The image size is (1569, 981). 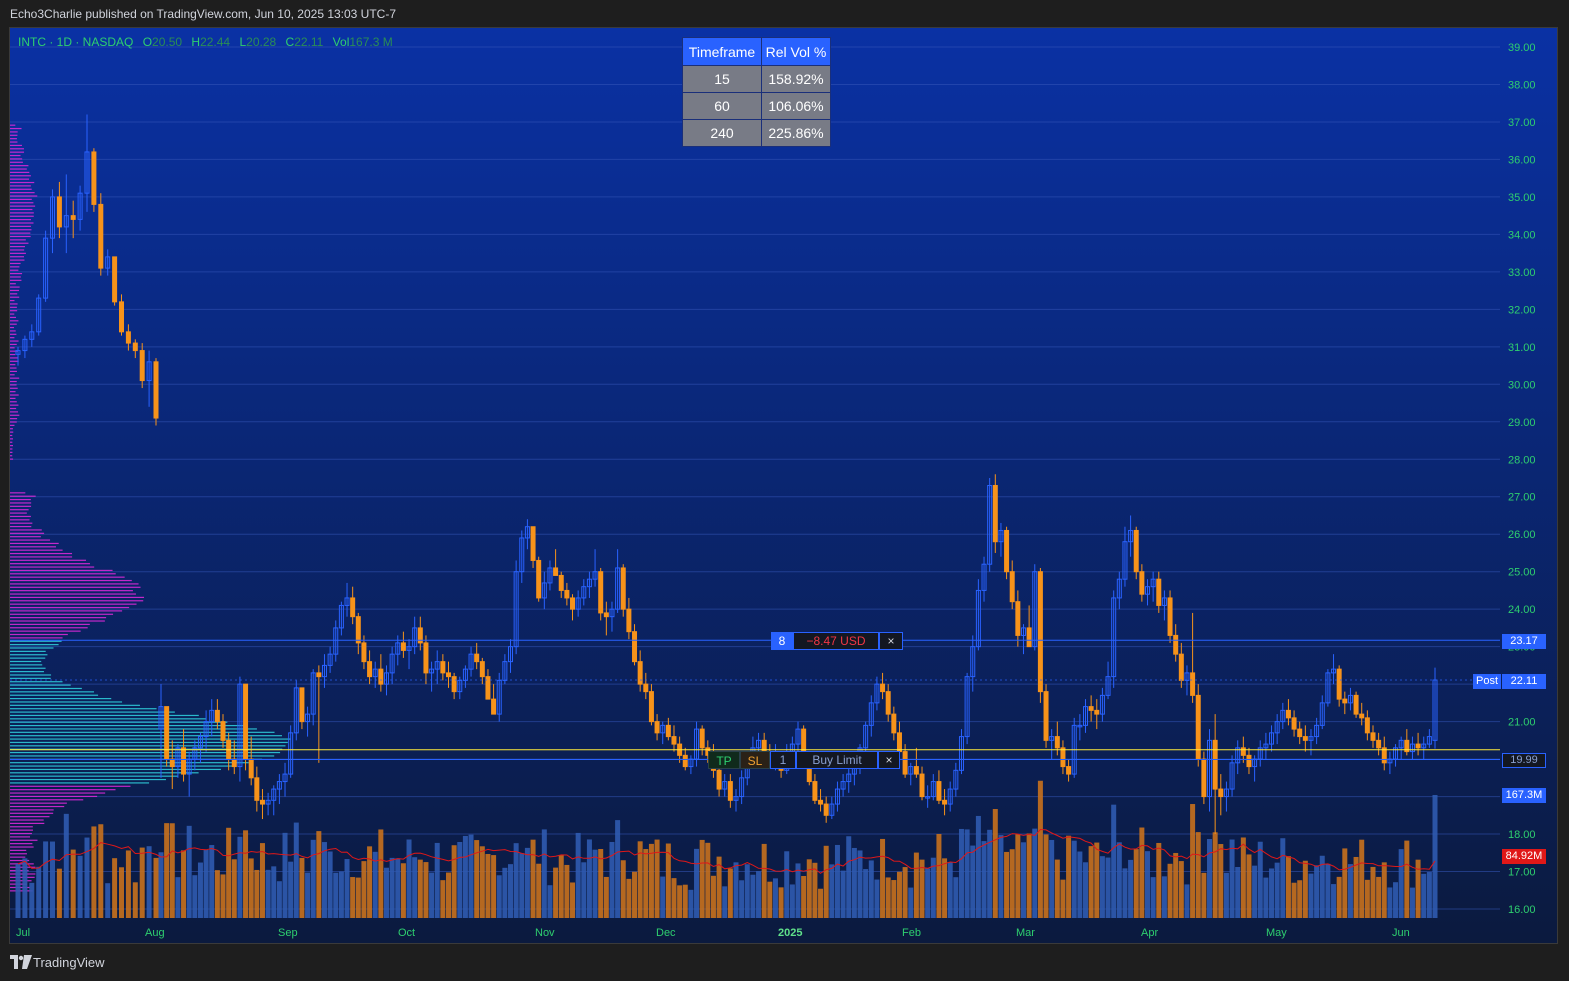 What do you see at coordinates (1522, 498) in the screenshot?
I see `price-tick-label: 27.00` at bounding box center [1522, 498].